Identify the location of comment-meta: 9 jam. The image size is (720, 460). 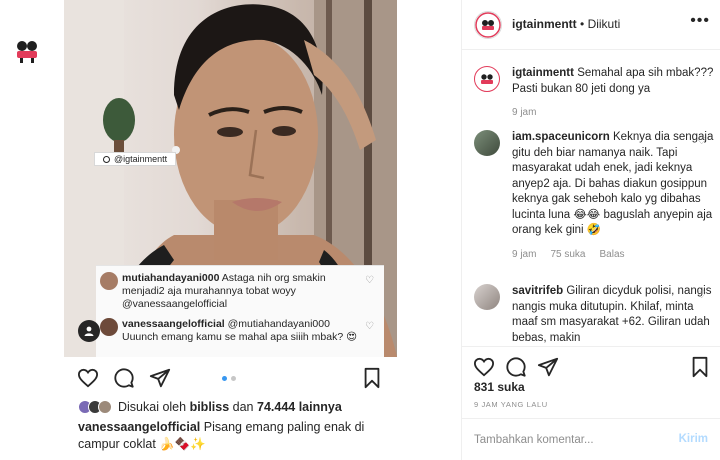
(613, 113).